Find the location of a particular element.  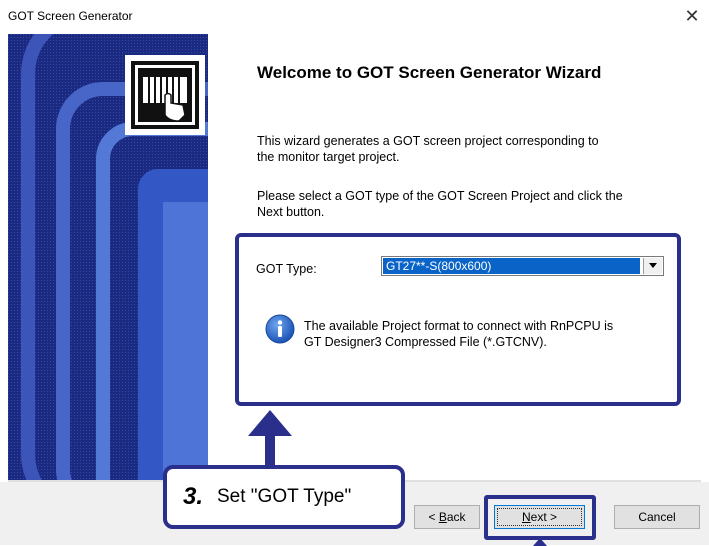

step-text: Set "GOT Type" is located at coordinates (284, 496).